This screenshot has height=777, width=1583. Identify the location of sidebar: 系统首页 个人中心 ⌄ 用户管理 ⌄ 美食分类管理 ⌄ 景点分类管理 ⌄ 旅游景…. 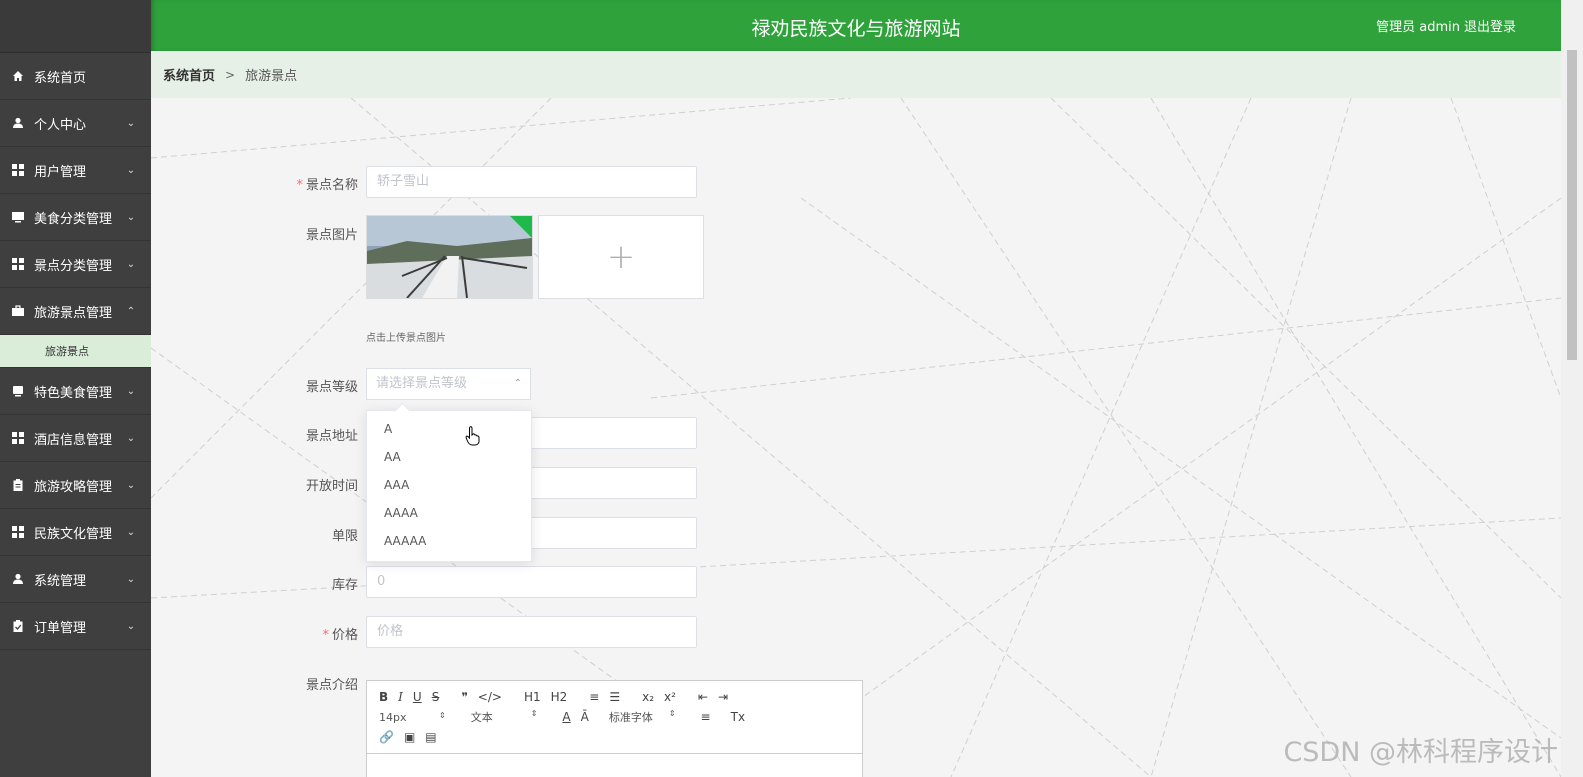
(75, 388).